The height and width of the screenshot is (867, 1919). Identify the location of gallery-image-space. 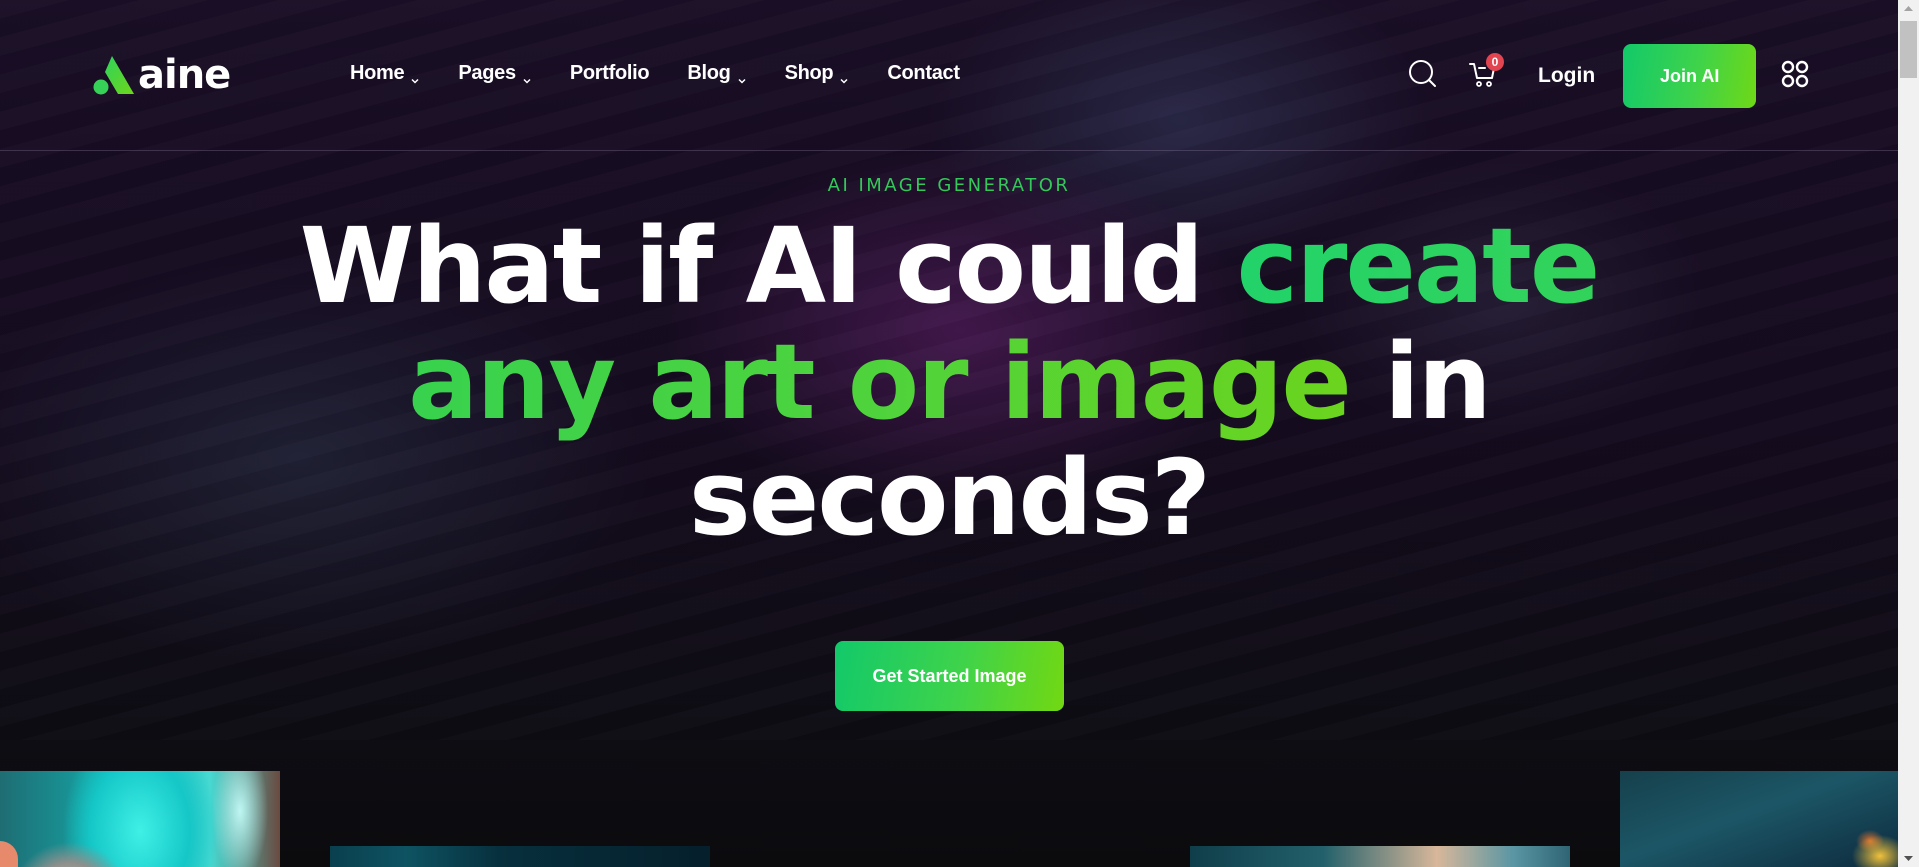
(520, 856).